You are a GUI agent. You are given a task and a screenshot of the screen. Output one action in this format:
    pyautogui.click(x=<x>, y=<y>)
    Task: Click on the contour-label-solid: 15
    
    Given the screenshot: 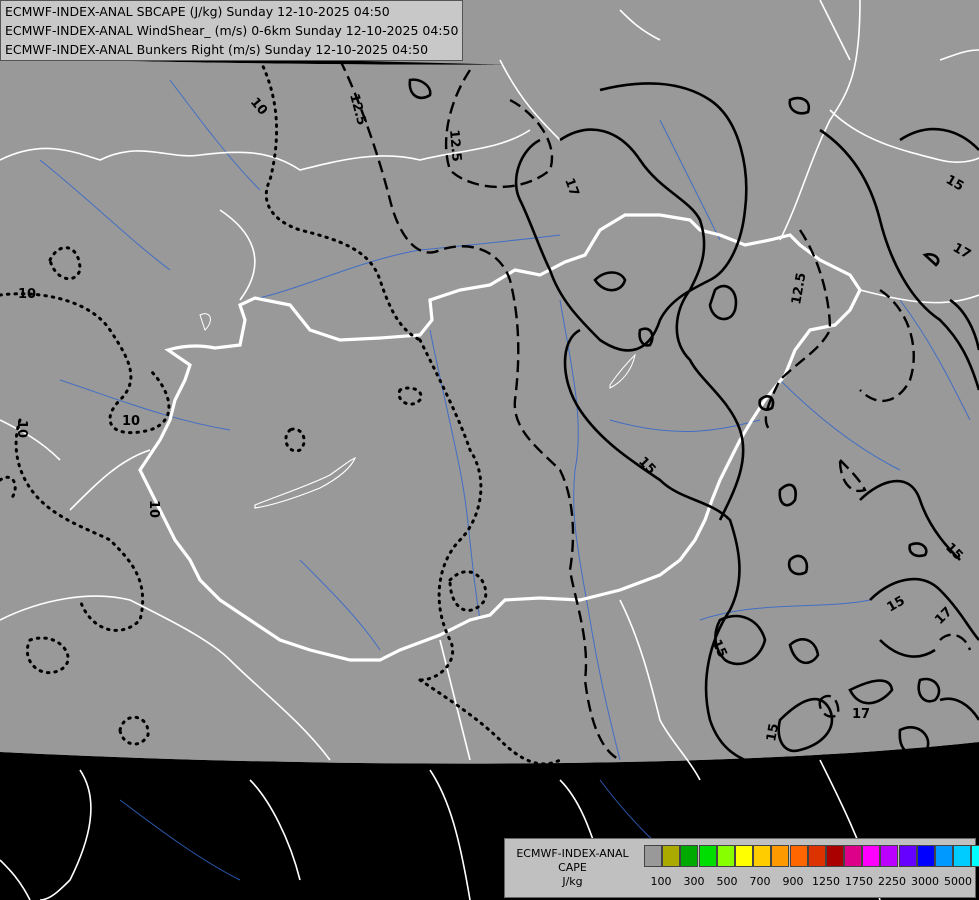 What is the action you would take?
    pyautogui.click(x=773, y=732)
    